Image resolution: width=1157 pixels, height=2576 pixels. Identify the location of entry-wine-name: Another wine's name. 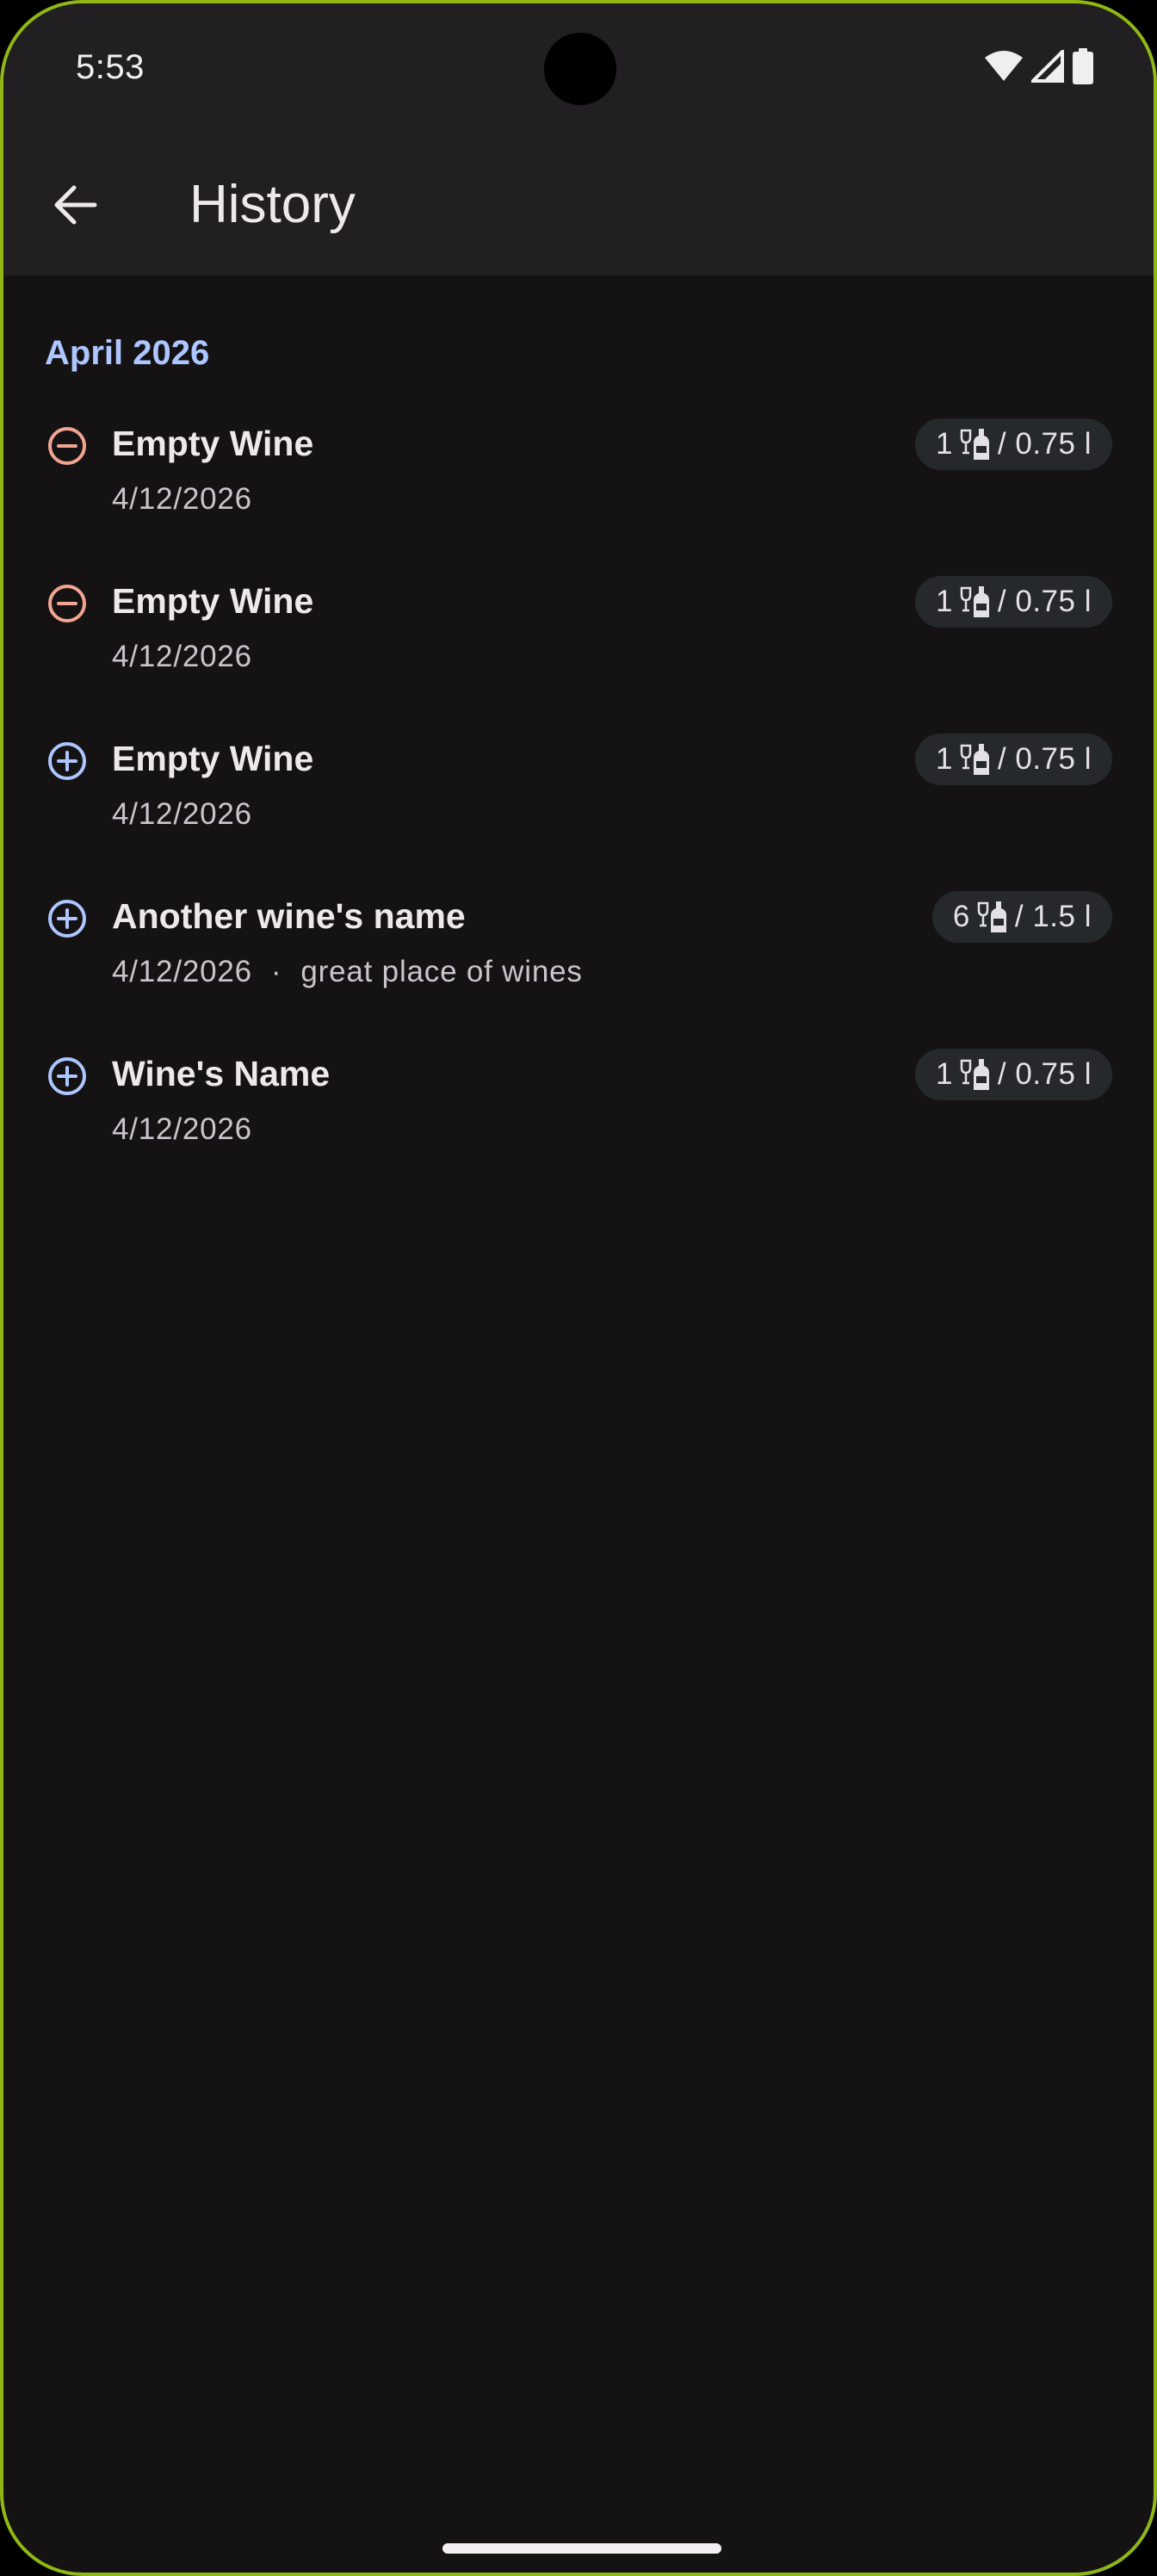
(289, 916).